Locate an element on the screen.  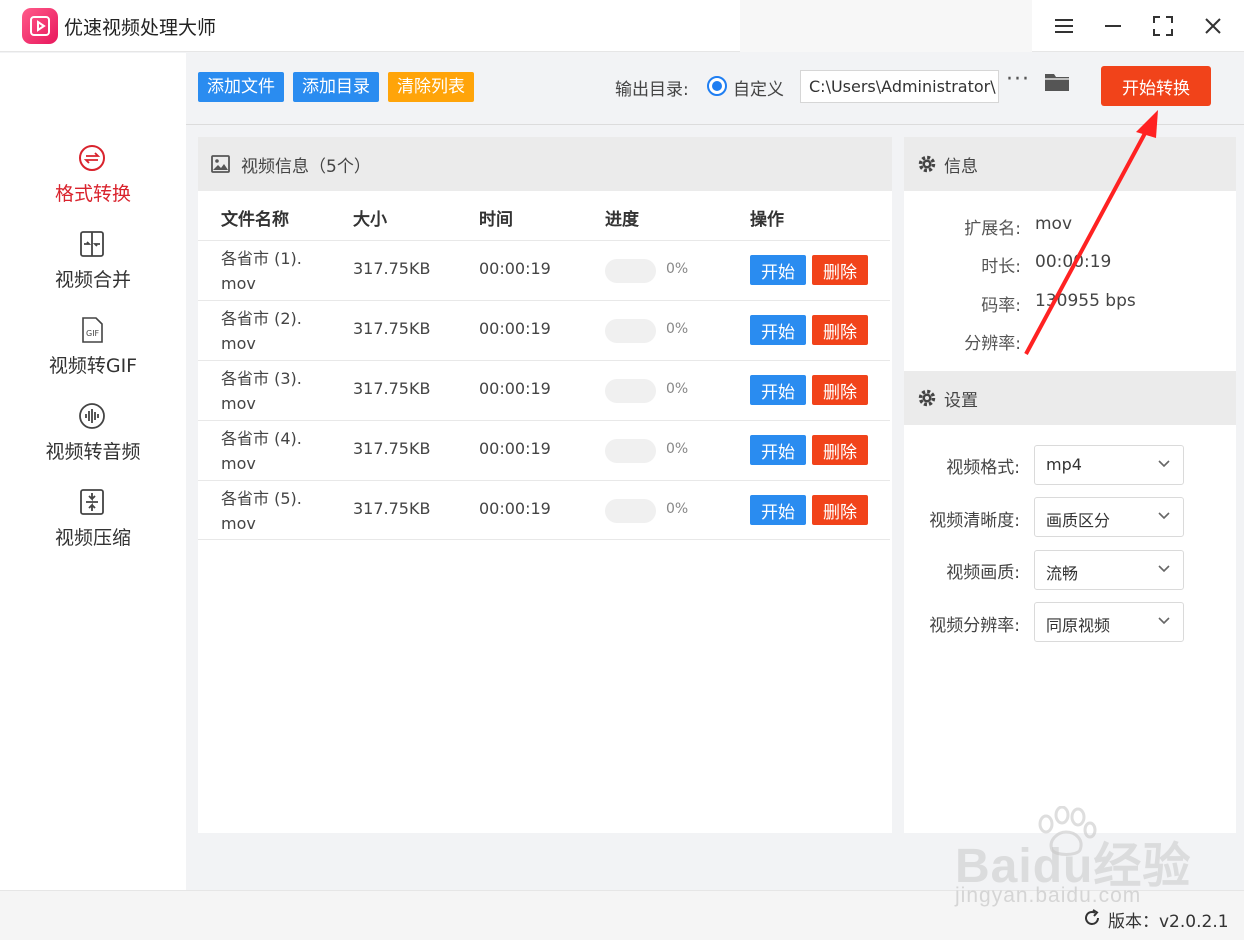
refresh-icon is located at coordinates (1092, 918).